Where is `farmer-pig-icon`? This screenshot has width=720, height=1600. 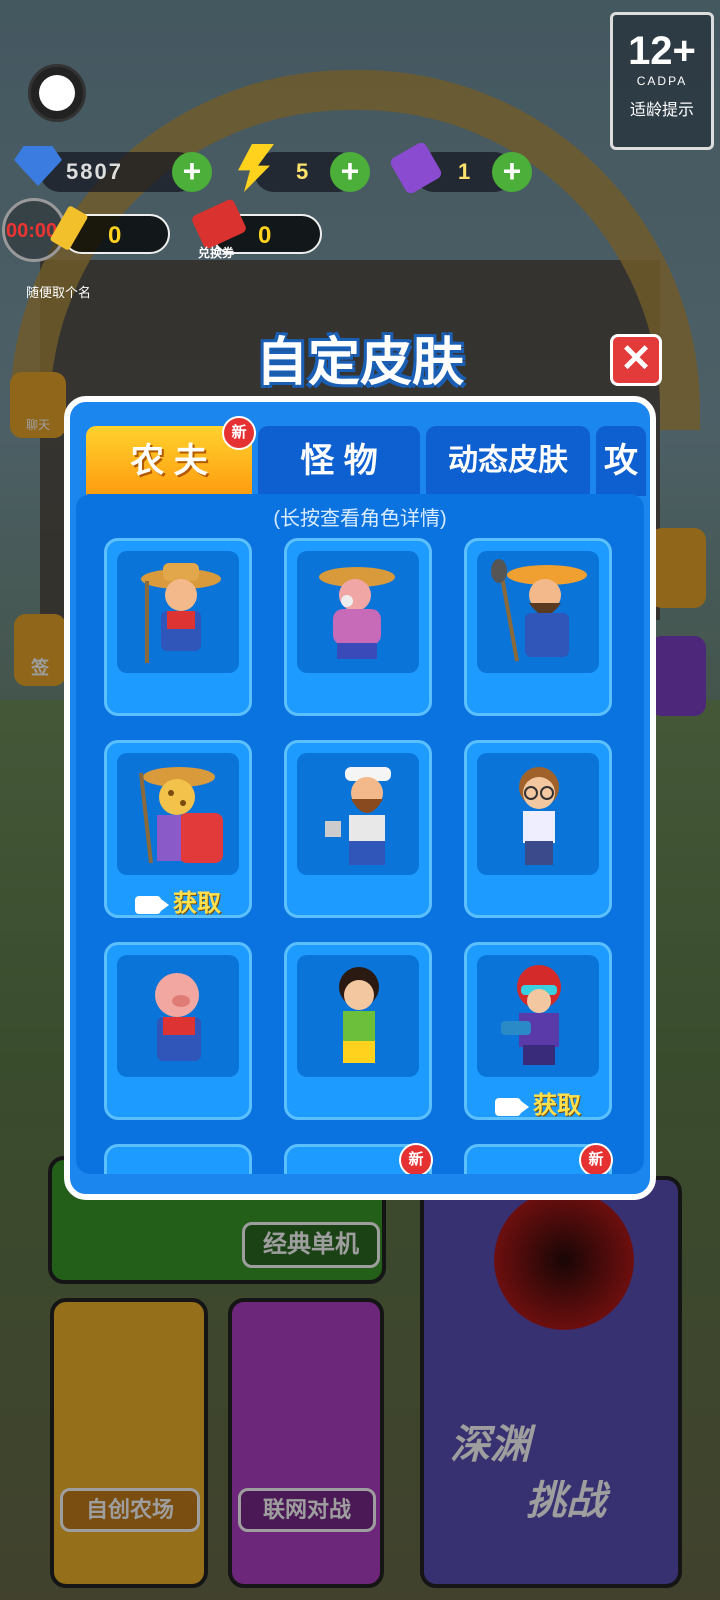
farmer-pig-icon is located at coordinates (178, 1017).